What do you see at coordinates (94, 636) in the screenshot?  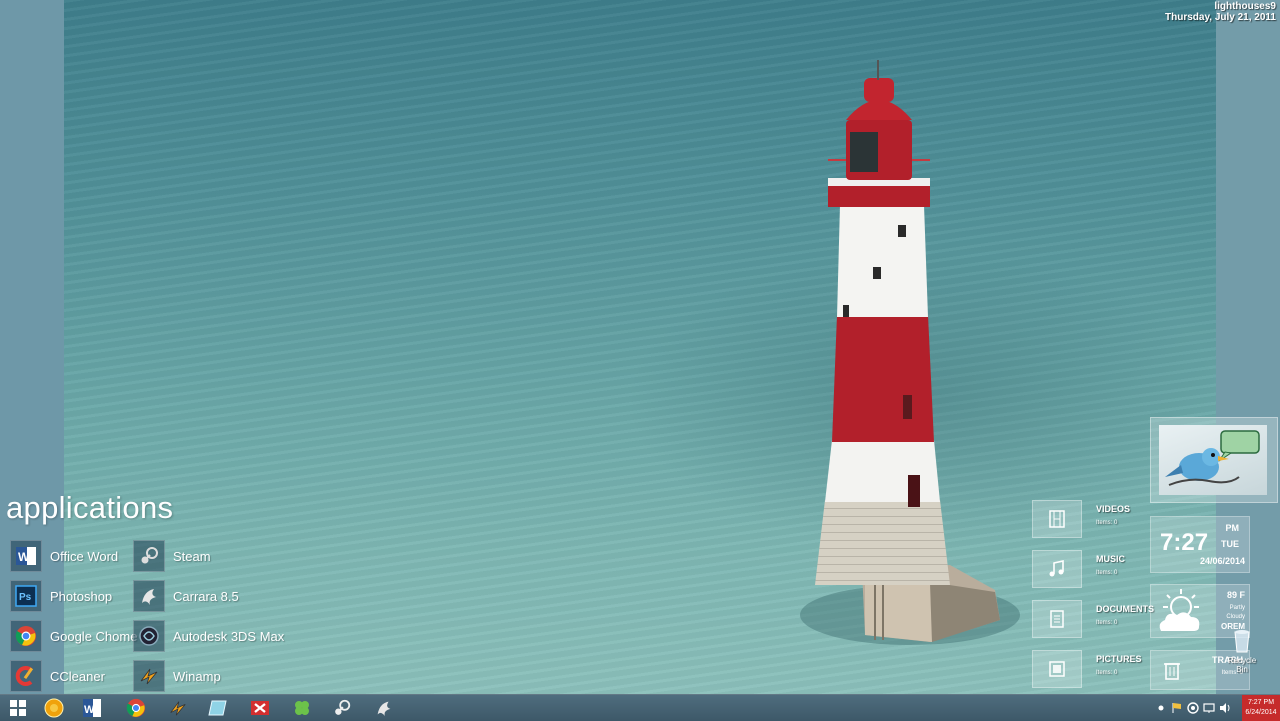 I see `app-label: Google Chome` at bounding box center [94, 636].